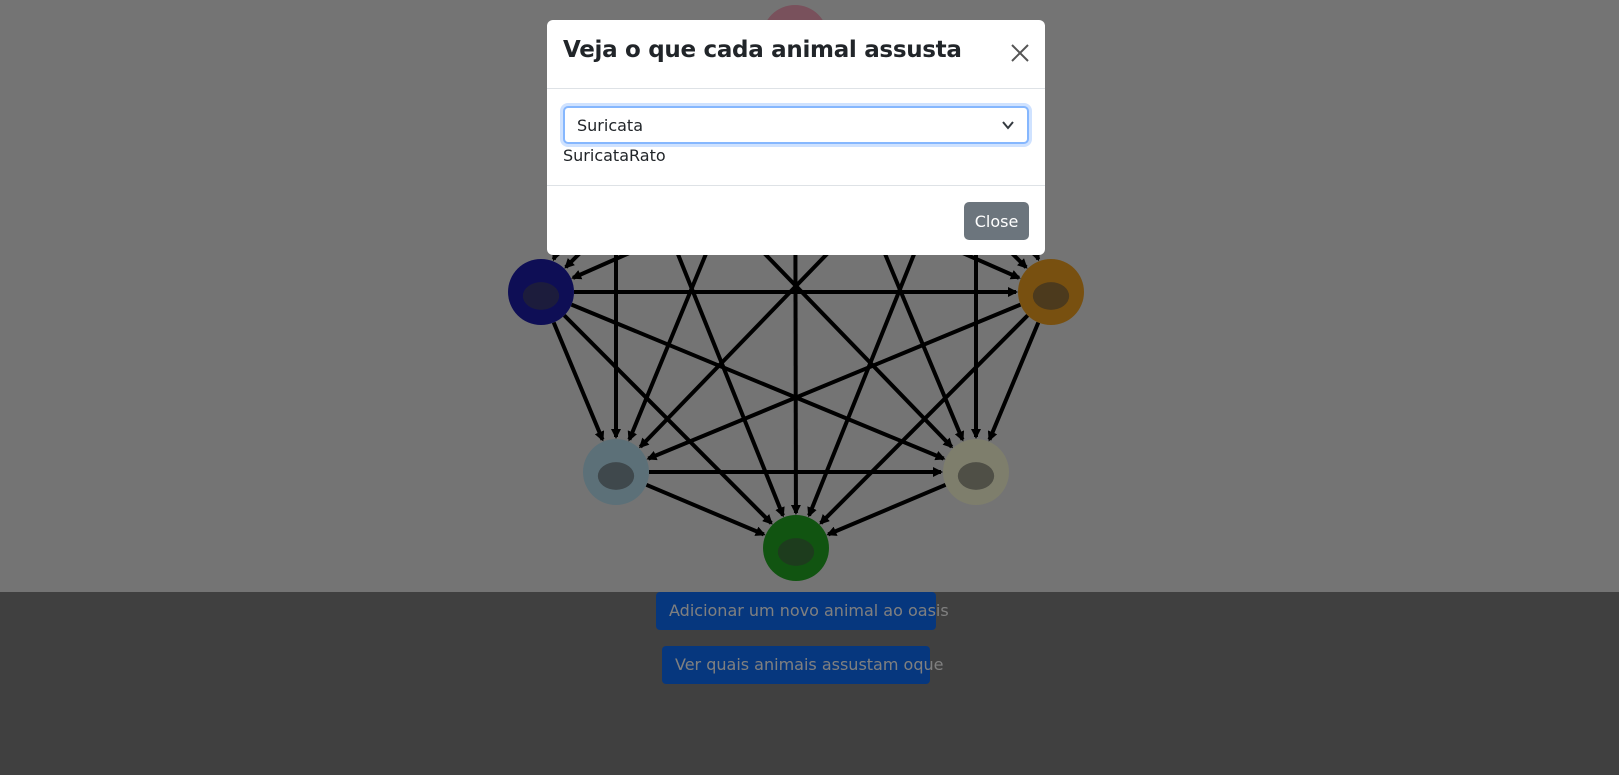 The width and height of the screenshot is (1619, 775). Describe the element at coordinates (796, 125) in the screenshot. I see `animal-select: Suricata` at that location.